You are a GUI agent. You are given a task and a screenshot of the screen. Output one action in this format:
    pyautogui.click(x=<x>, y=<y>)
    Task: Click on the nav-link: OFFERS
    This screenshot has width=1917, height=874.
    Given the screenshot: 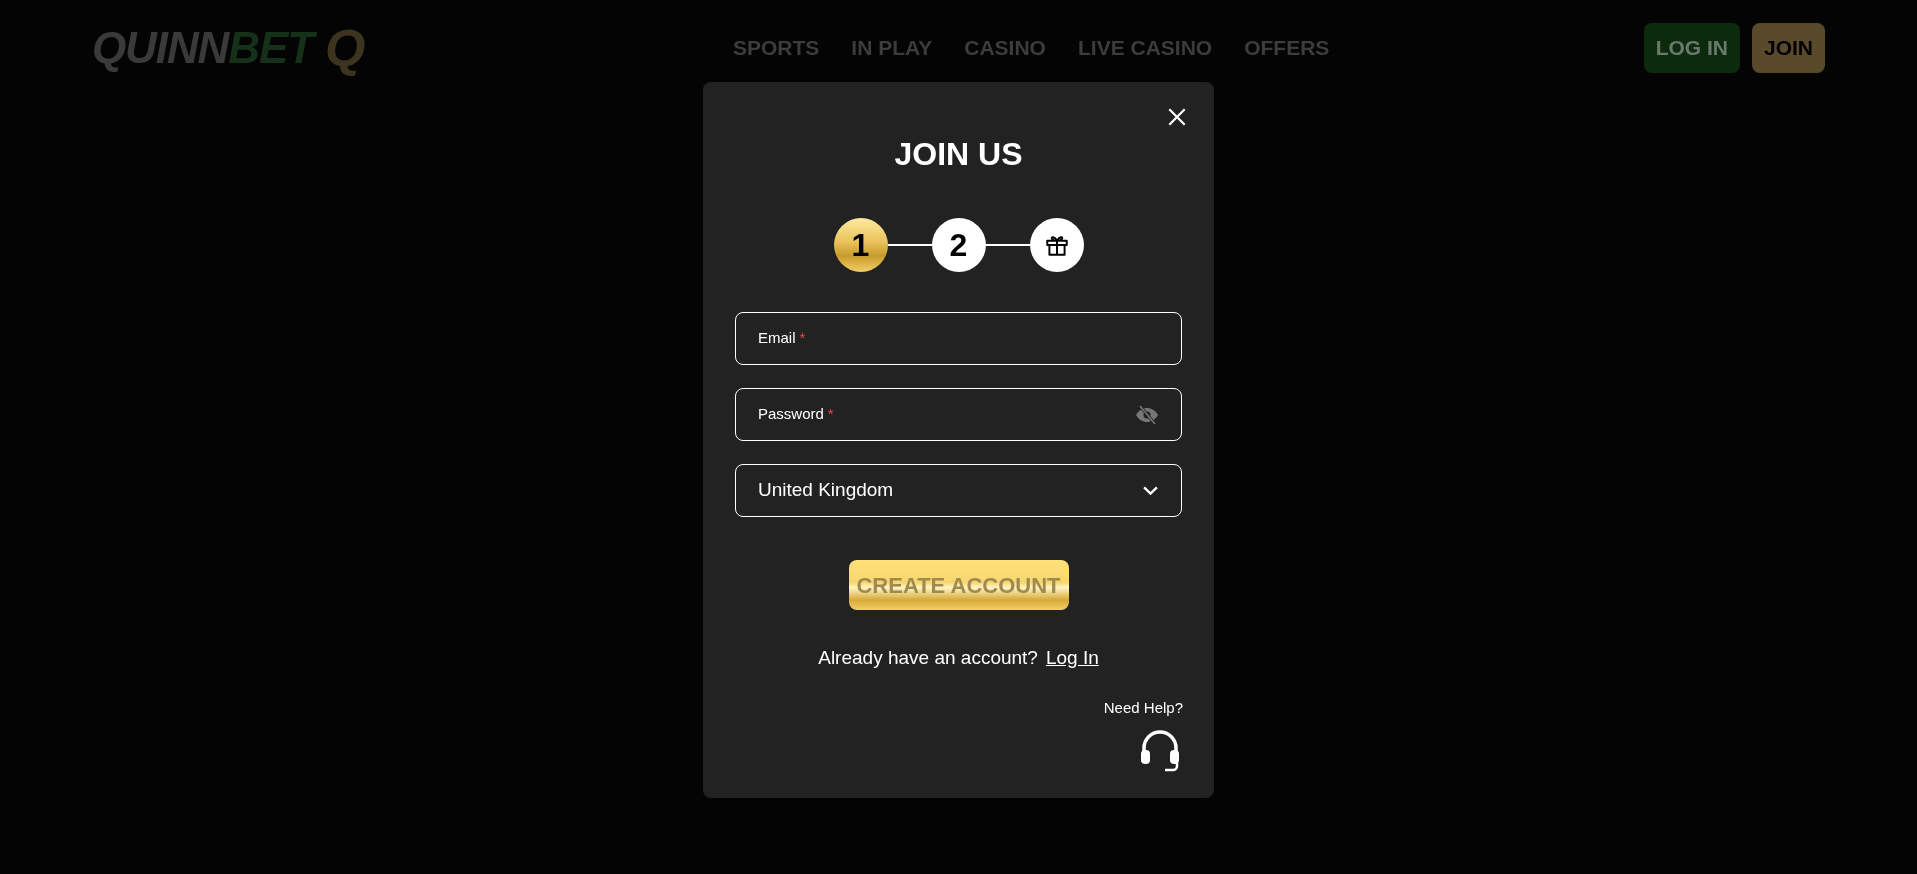 What is the action you would take?
    pyautogui.click(x=1287, y=47)
    